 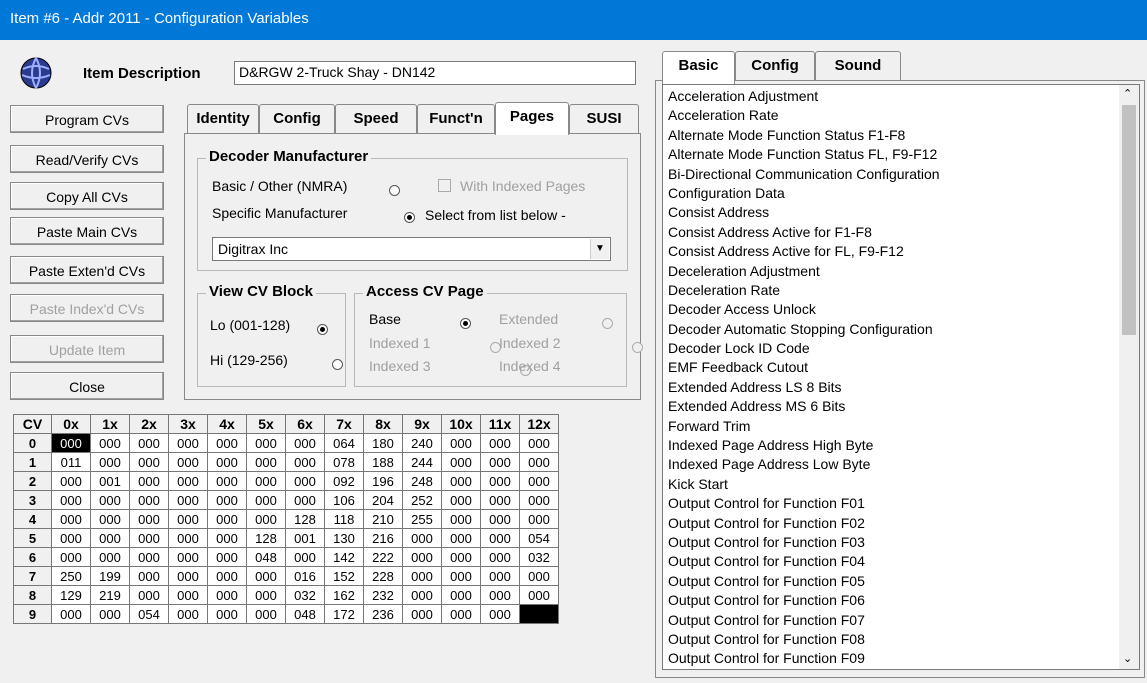 What do you see at coordinates (305, 538) in the screenshot?
I see `cv-value-cell: 001` at bounding box center [305, 538].